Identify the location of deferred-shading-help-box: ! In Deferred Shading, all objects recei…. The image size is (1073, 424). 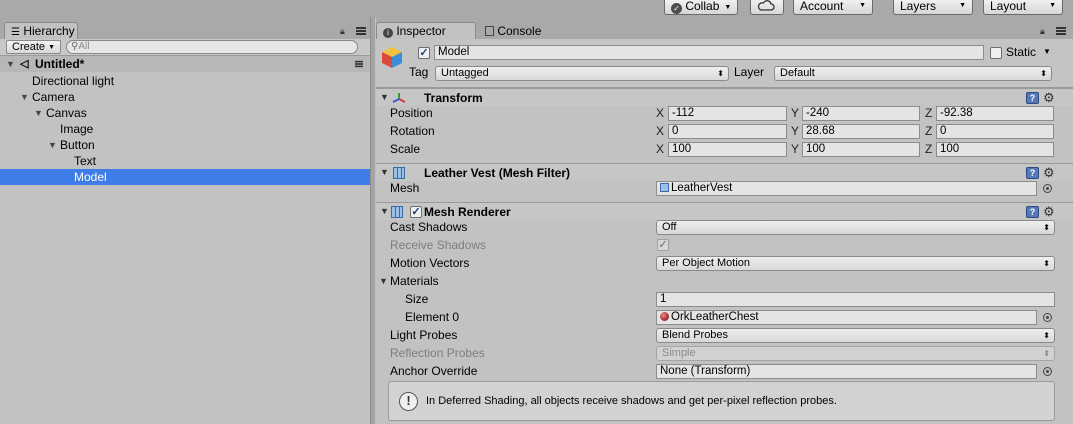
(721, 401).